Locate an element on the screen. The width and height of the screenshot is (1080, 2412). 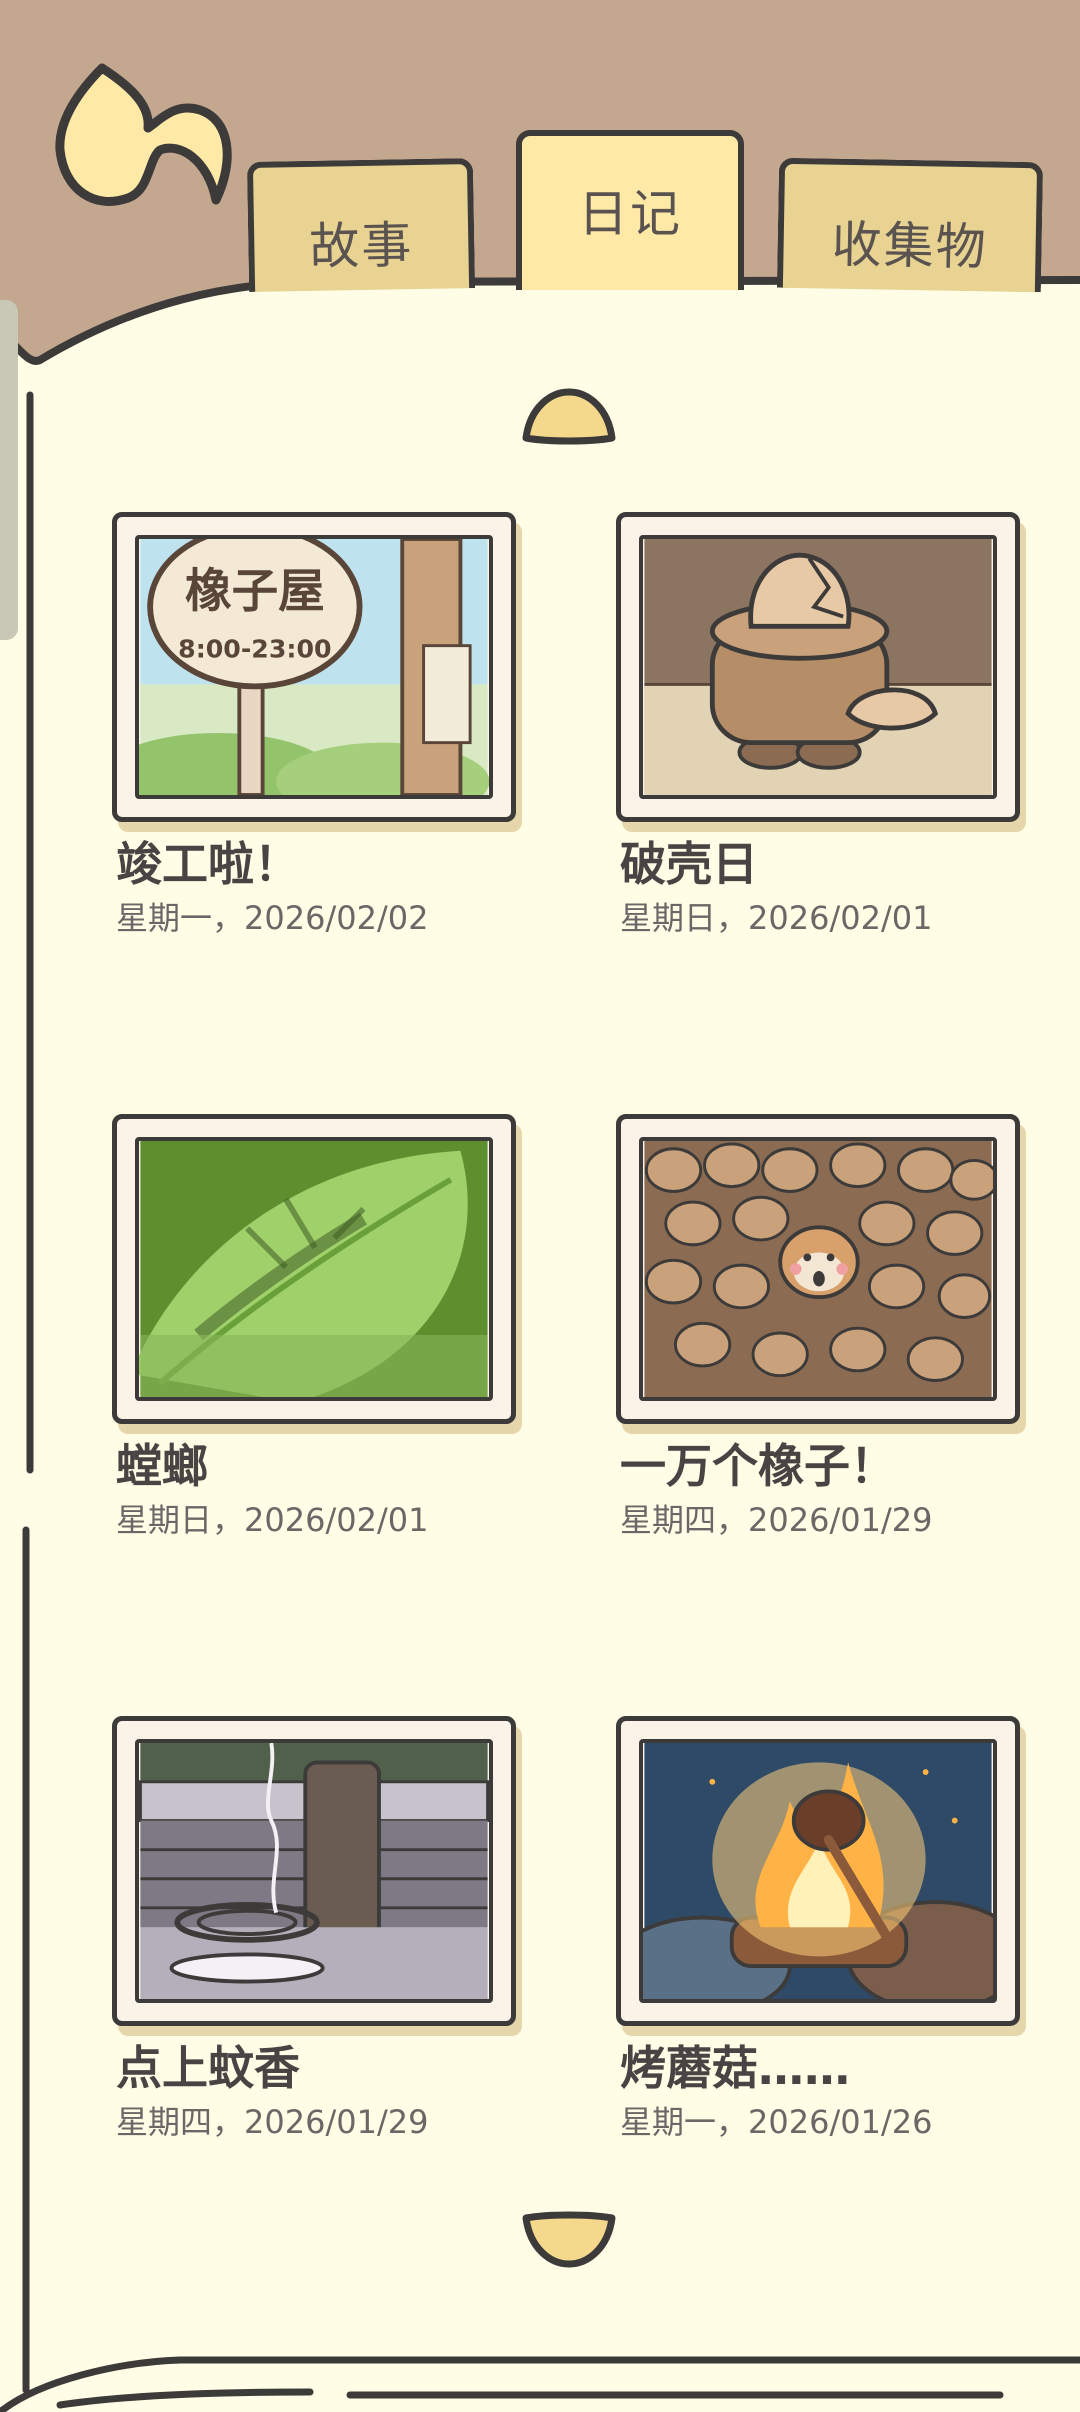
entry-title: 一万个橡子！ is located at coordinates (758, 1466).